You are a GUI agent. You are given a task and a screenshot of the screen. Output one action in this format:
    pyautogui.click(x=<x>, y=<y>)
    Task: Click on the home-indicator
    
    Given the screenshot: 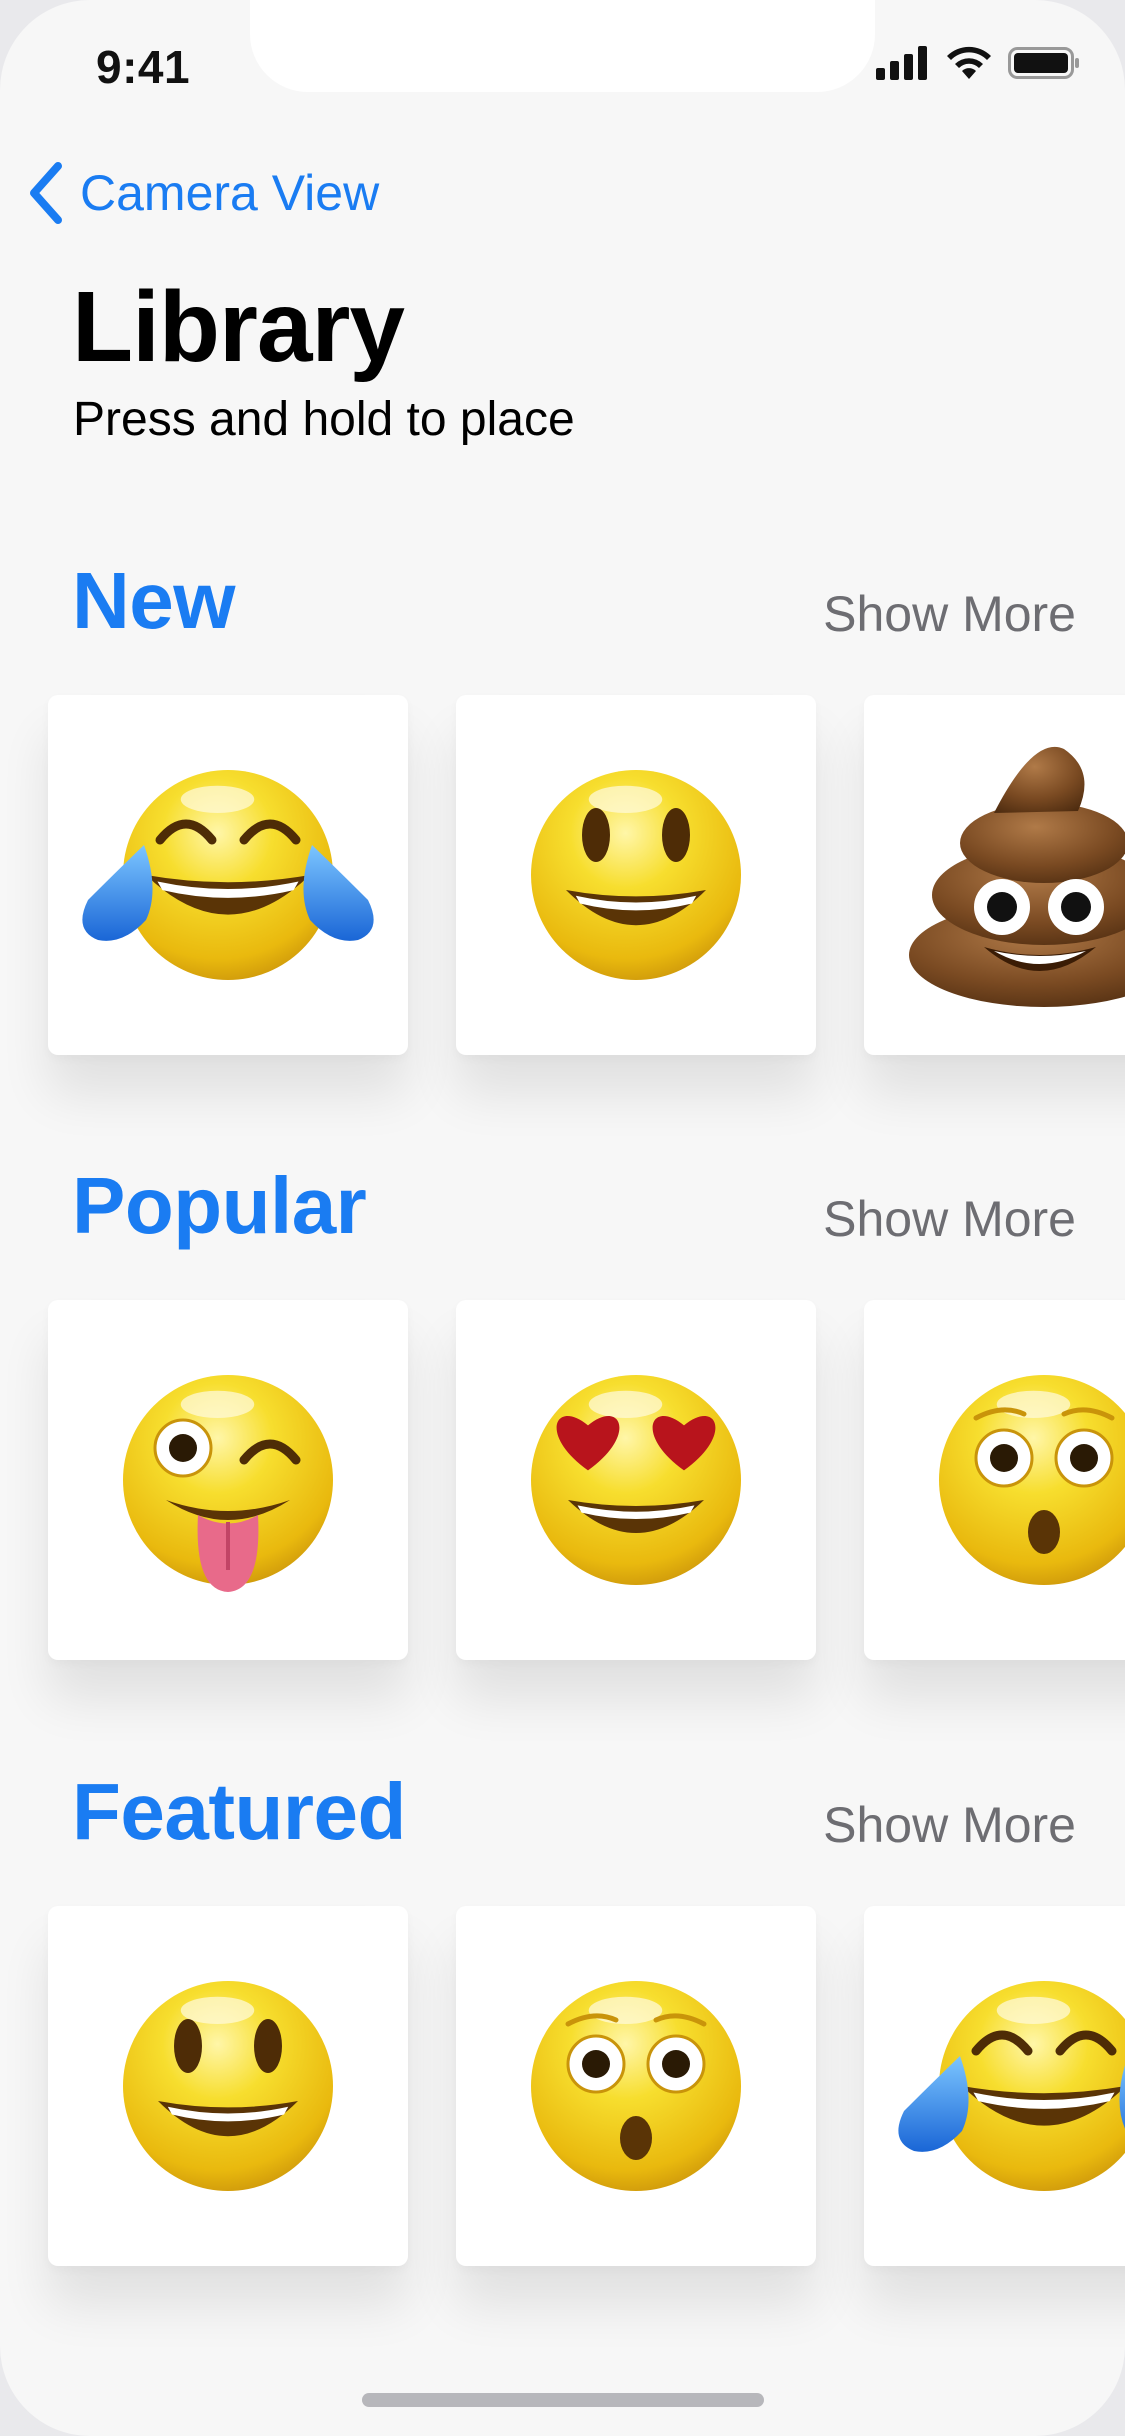 What is the action you would take?
    pyautogui.click(x=563, y=2400)
    